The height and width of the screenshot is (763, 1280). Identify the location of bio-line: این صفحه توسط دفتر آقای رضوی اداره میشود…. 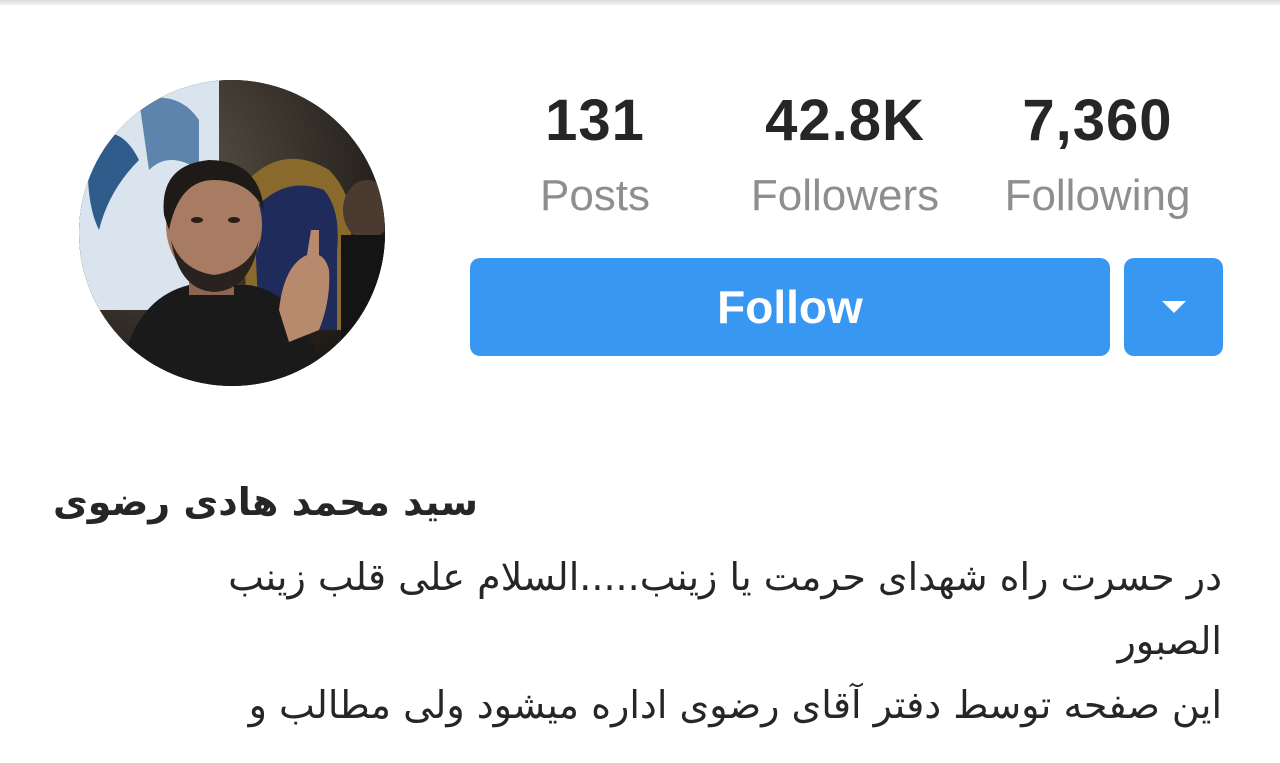
(735, 705).